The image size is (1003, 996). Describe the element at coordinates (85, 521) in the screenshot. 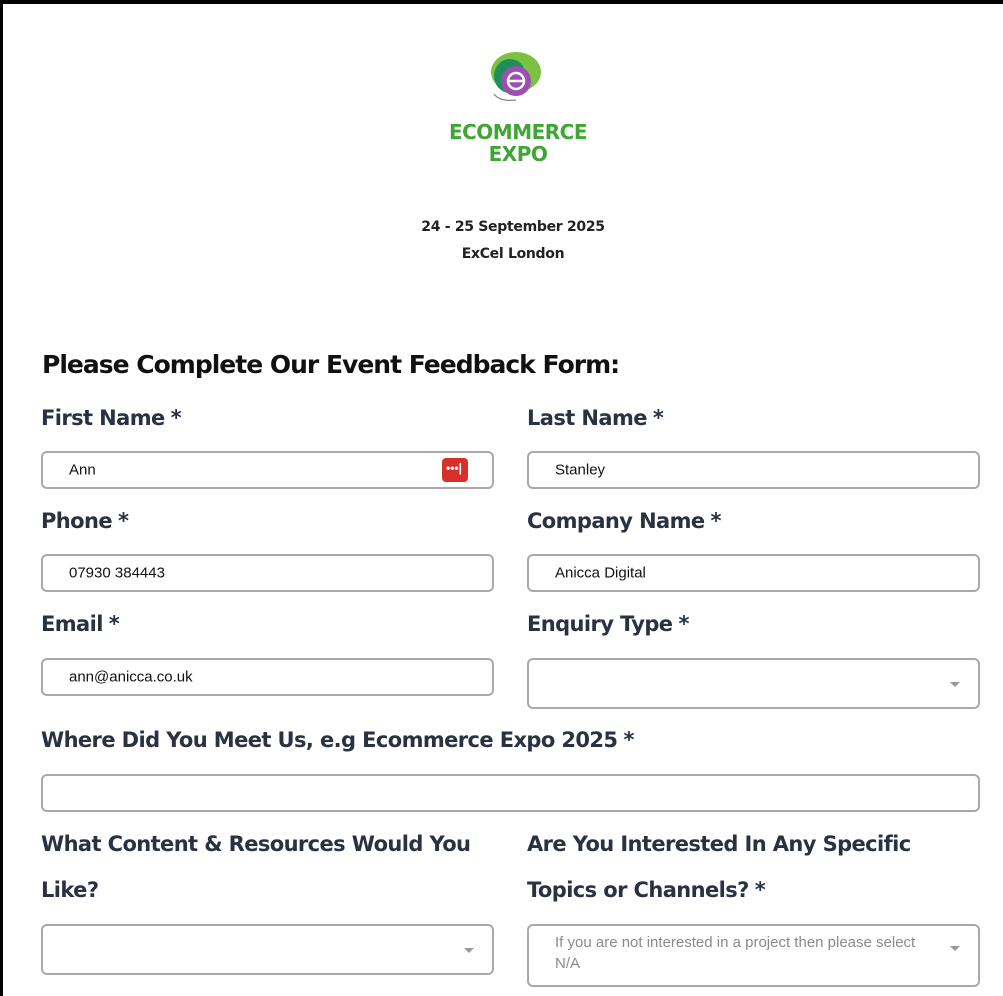

I see `phone-label: Phone *` at that location.